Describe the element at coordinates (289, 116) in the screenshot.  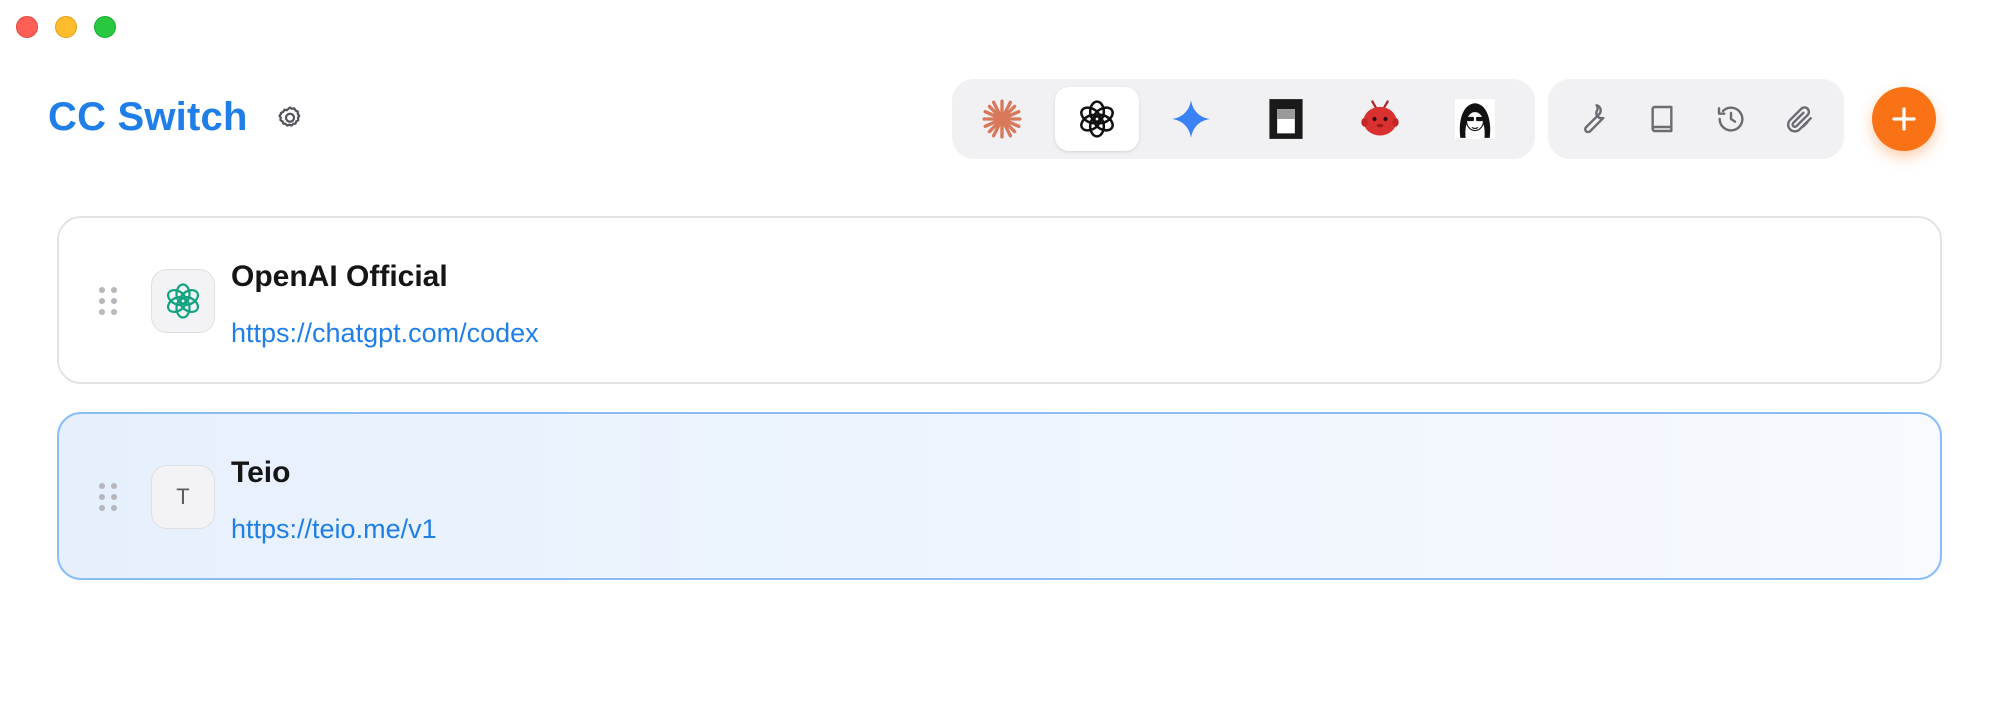
I see `gear-icon` at that location.